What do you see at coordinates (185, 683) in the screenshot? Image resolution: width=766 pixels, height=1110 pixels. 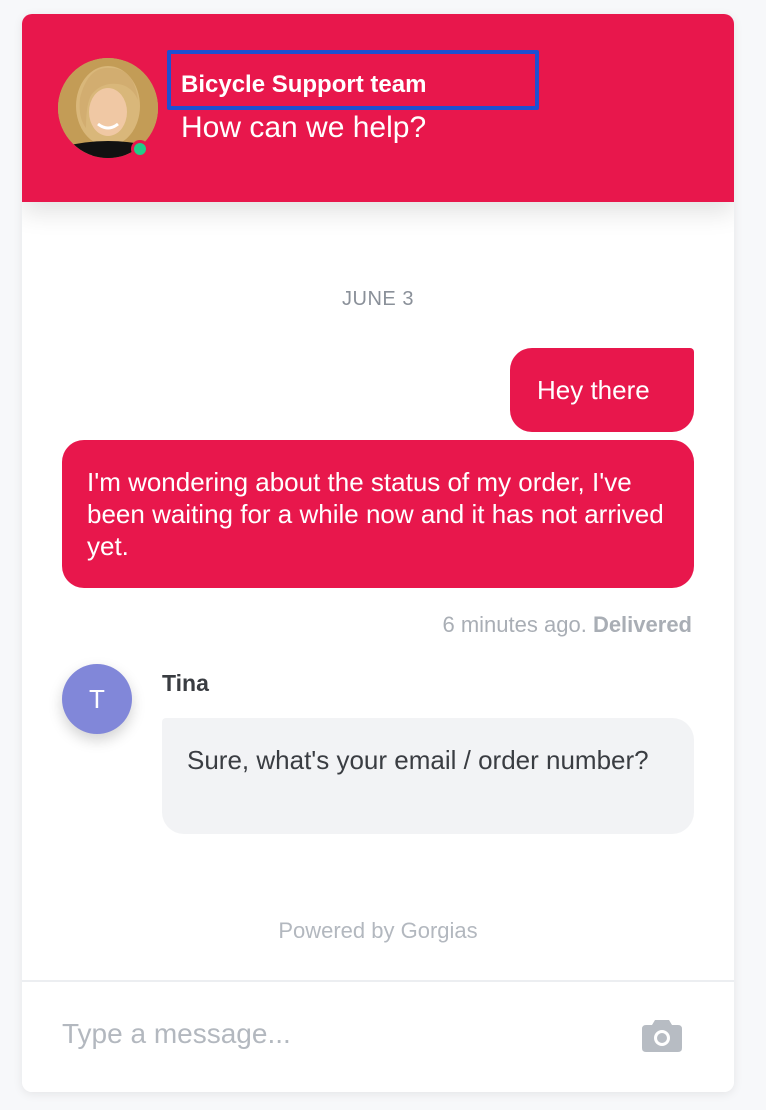 I see `agent-name: Tina` at bounding box center [185, 683].